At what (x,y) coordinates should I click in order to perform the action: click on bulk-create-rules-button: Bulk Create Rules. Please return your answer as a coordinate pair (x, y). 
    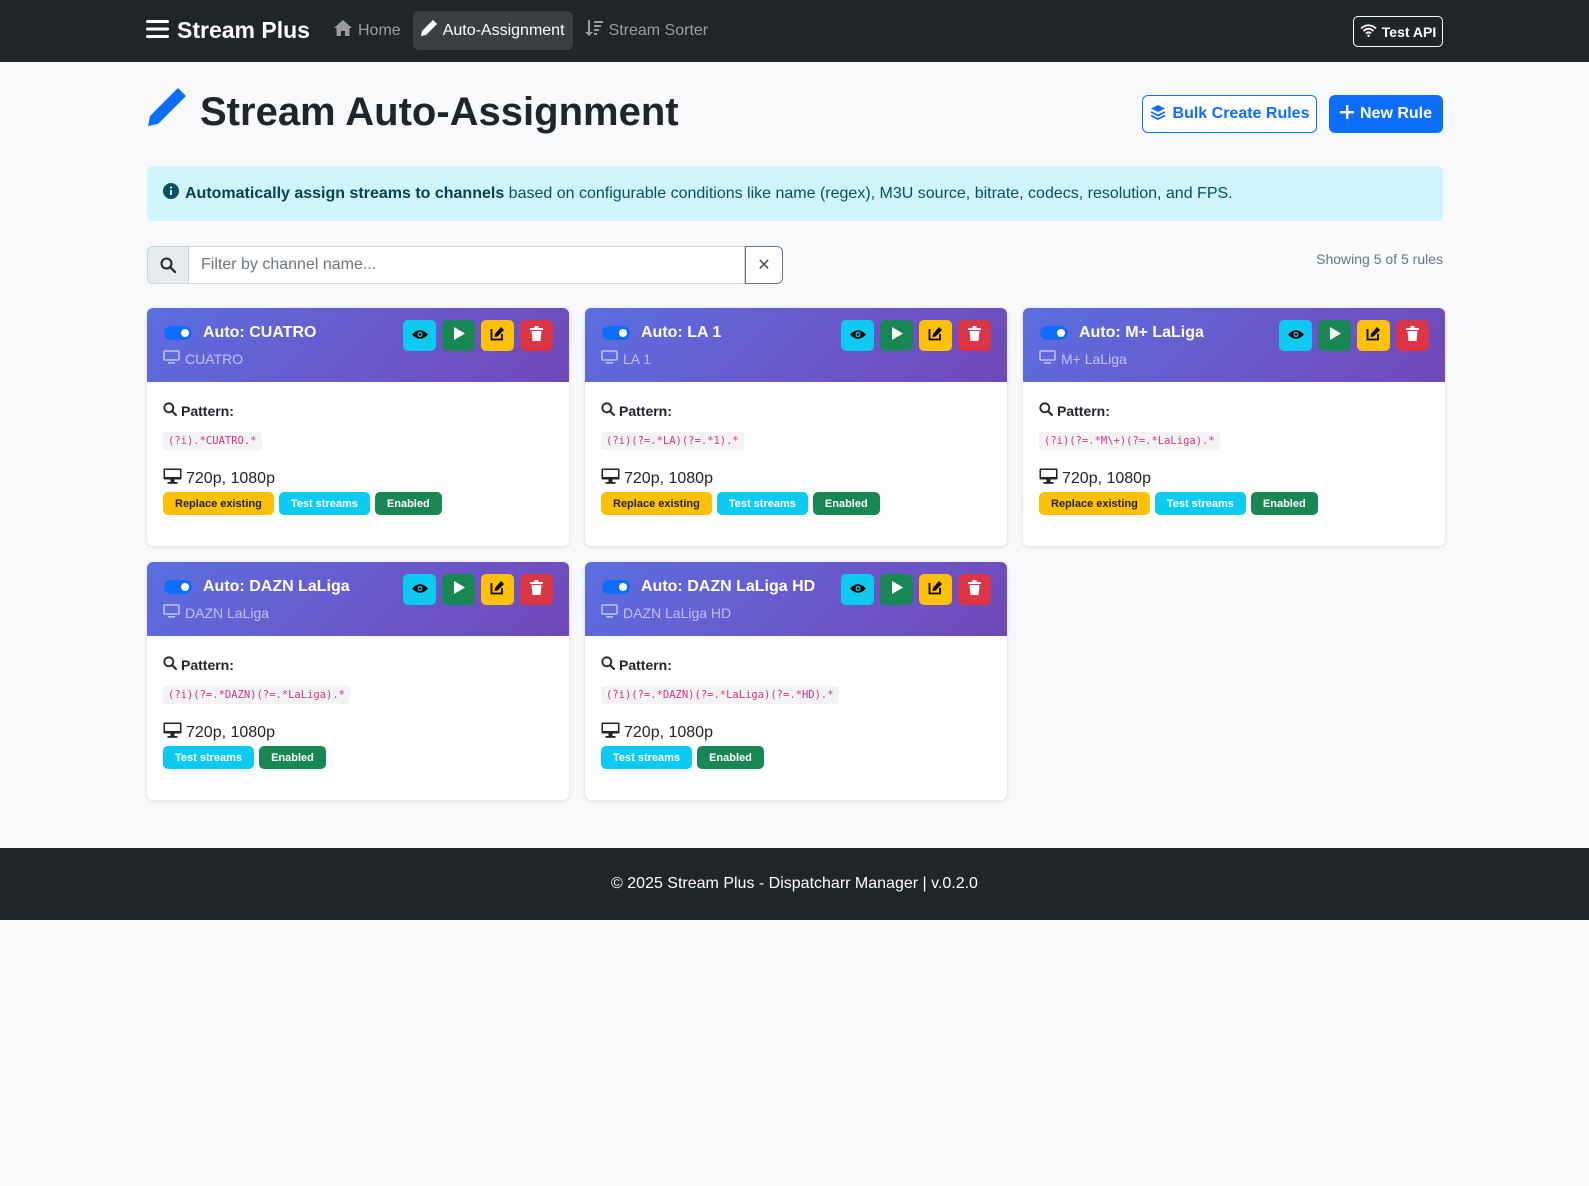
    Looking at the image, I should click on (1229, 114).